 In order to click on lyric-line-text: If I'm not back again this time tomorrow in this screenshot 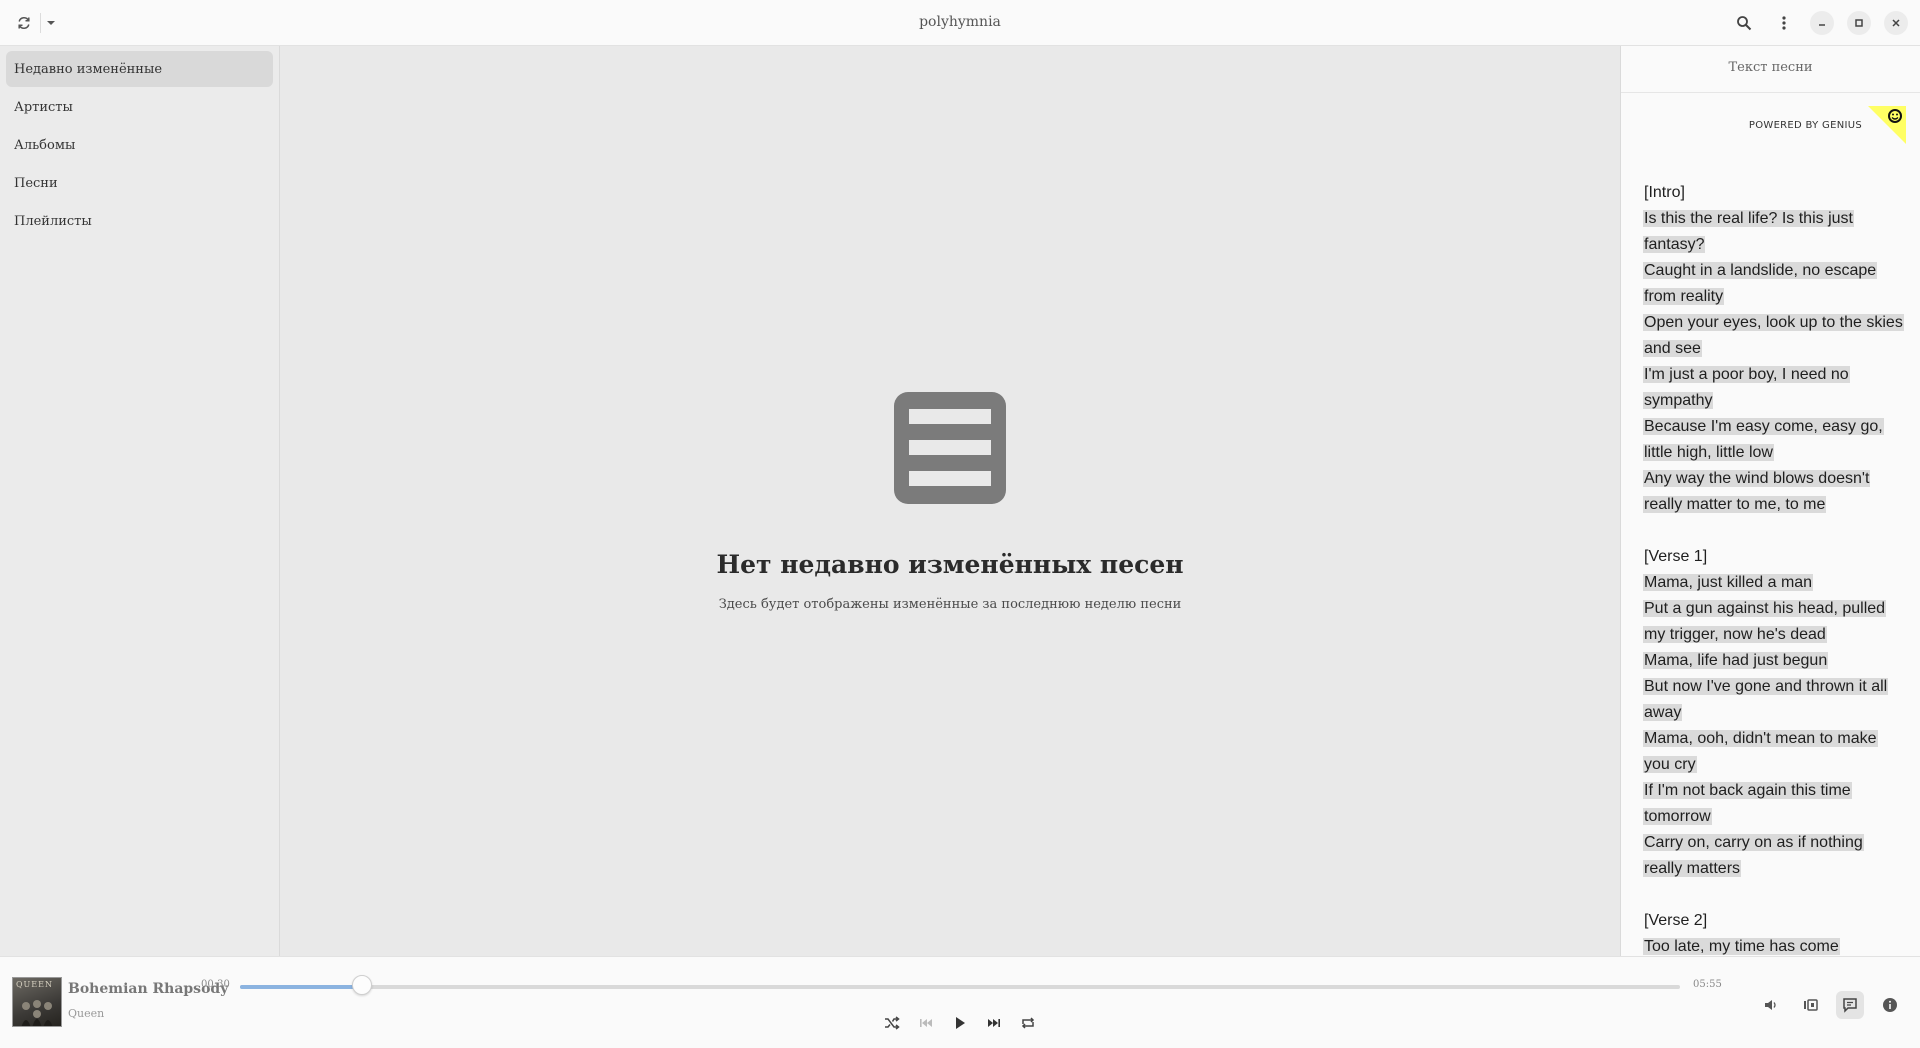, I will do `click(1747, 803)`.